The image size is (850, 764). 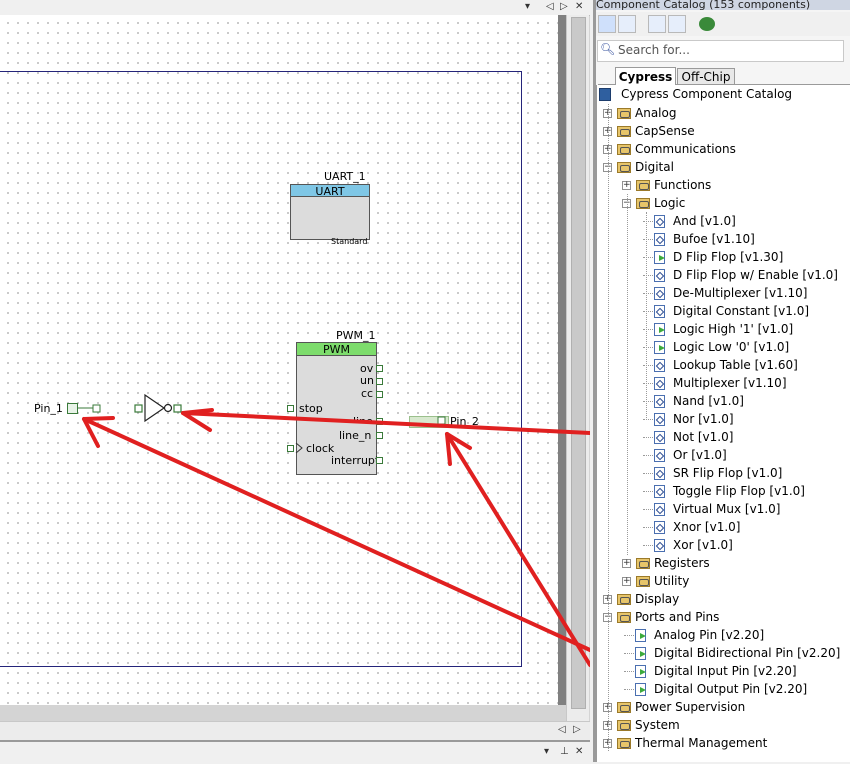 I want to click on tree-folder-utility: + Utility, so click(x=723, y=581).